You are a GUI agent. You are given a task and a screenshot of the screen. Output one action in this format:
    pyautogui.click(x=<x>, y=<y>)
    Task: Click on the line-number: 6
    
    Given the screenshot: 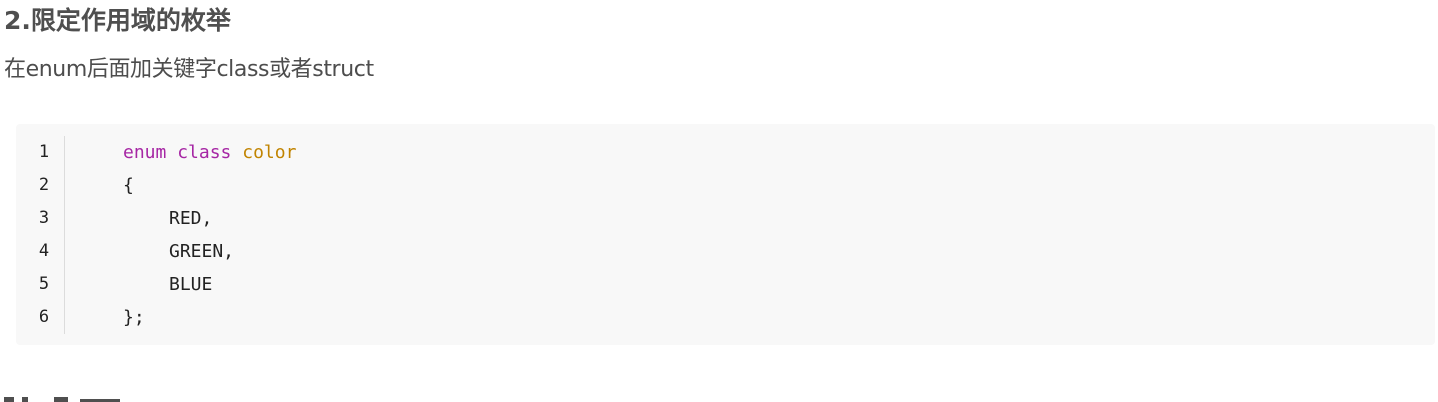 What is the action you would take?
    pyautogui.click(x=44, y=317)
    